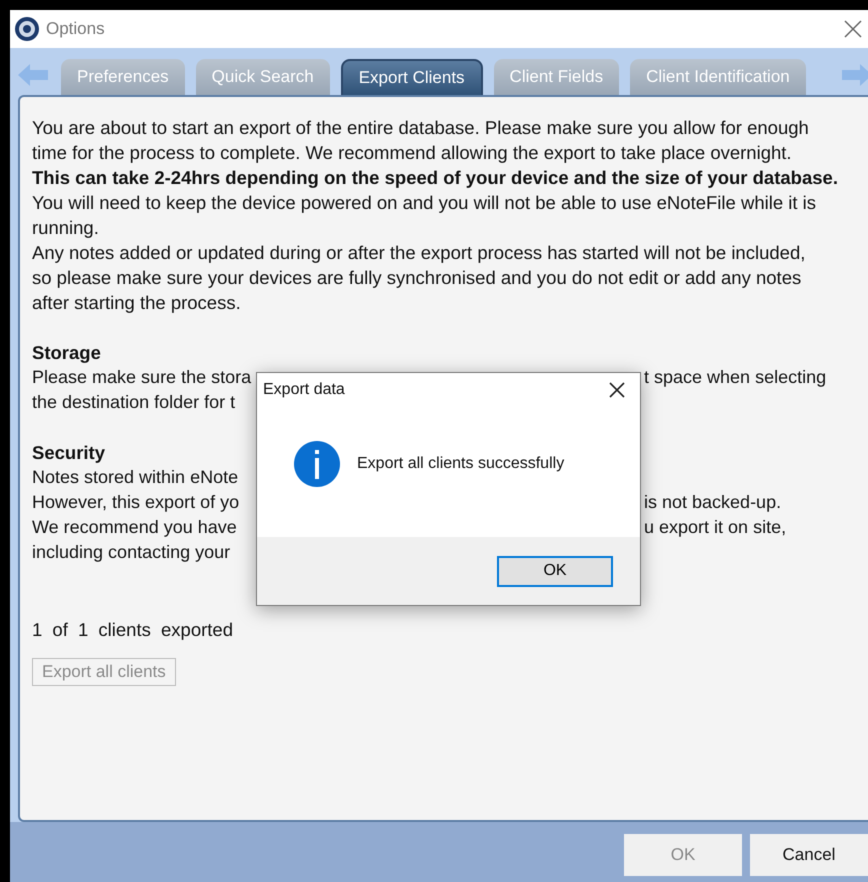 The image size is (868, 882). I want to click on dialog-message: Export all clients successfully, so click(460, 464).